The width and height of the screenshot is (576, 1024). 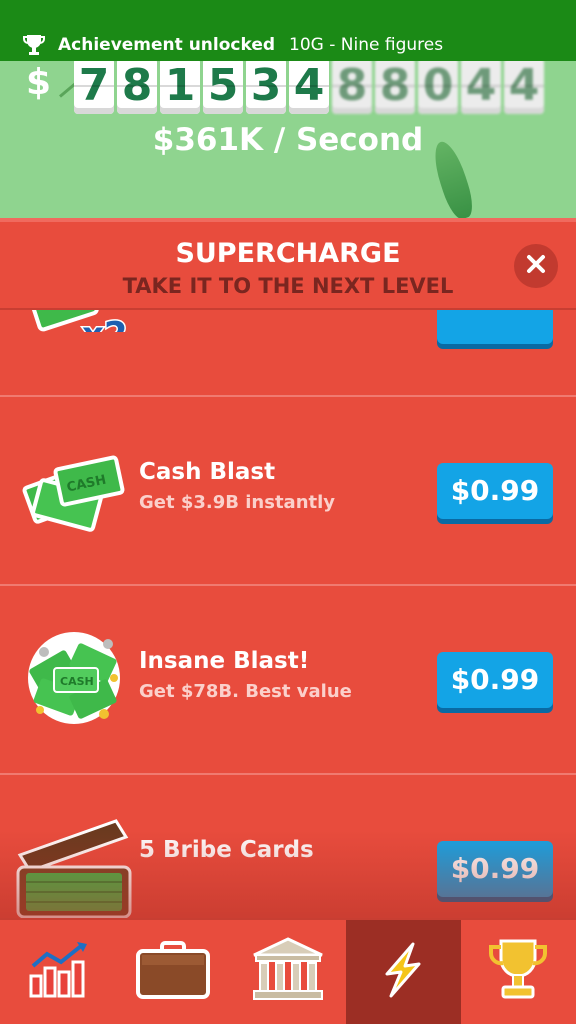 I want to click on balance-counter: 7 8 1 5 3 4 8 8 0 4 4, so click(x=309, y=86).